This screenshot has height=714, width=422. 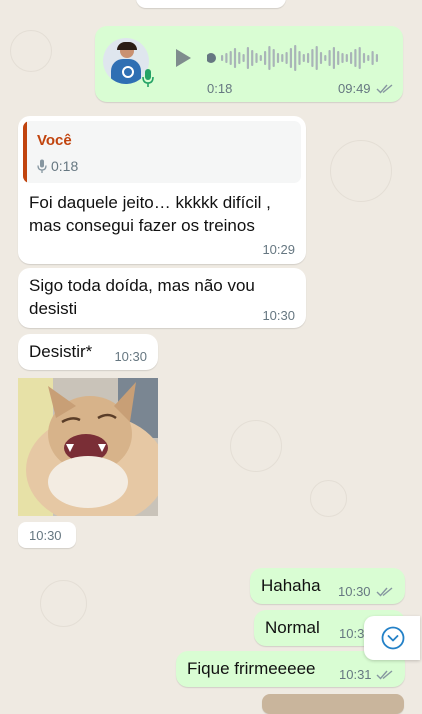 What do you see at coordinates (220, 88) in the screenshot?
I see `voice-duration: 0:18` at bounding box center [220, 88].